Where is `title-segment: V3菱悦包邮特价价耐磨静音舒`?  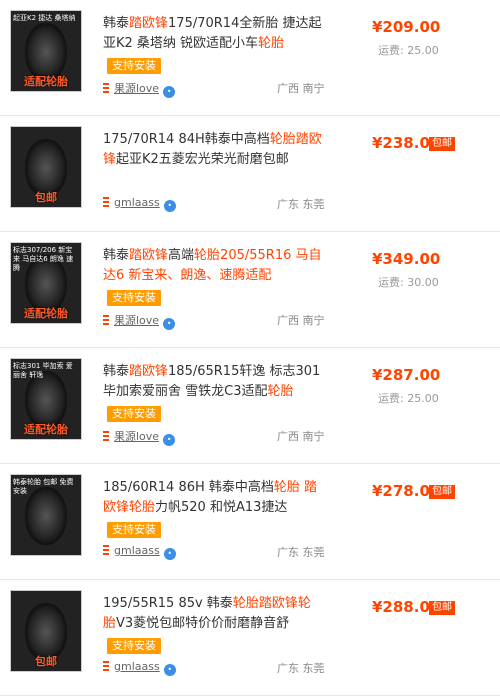 title-segment: V3菱悦包邮特价价耐磨静音舒 is located at coordinates (203, 623).